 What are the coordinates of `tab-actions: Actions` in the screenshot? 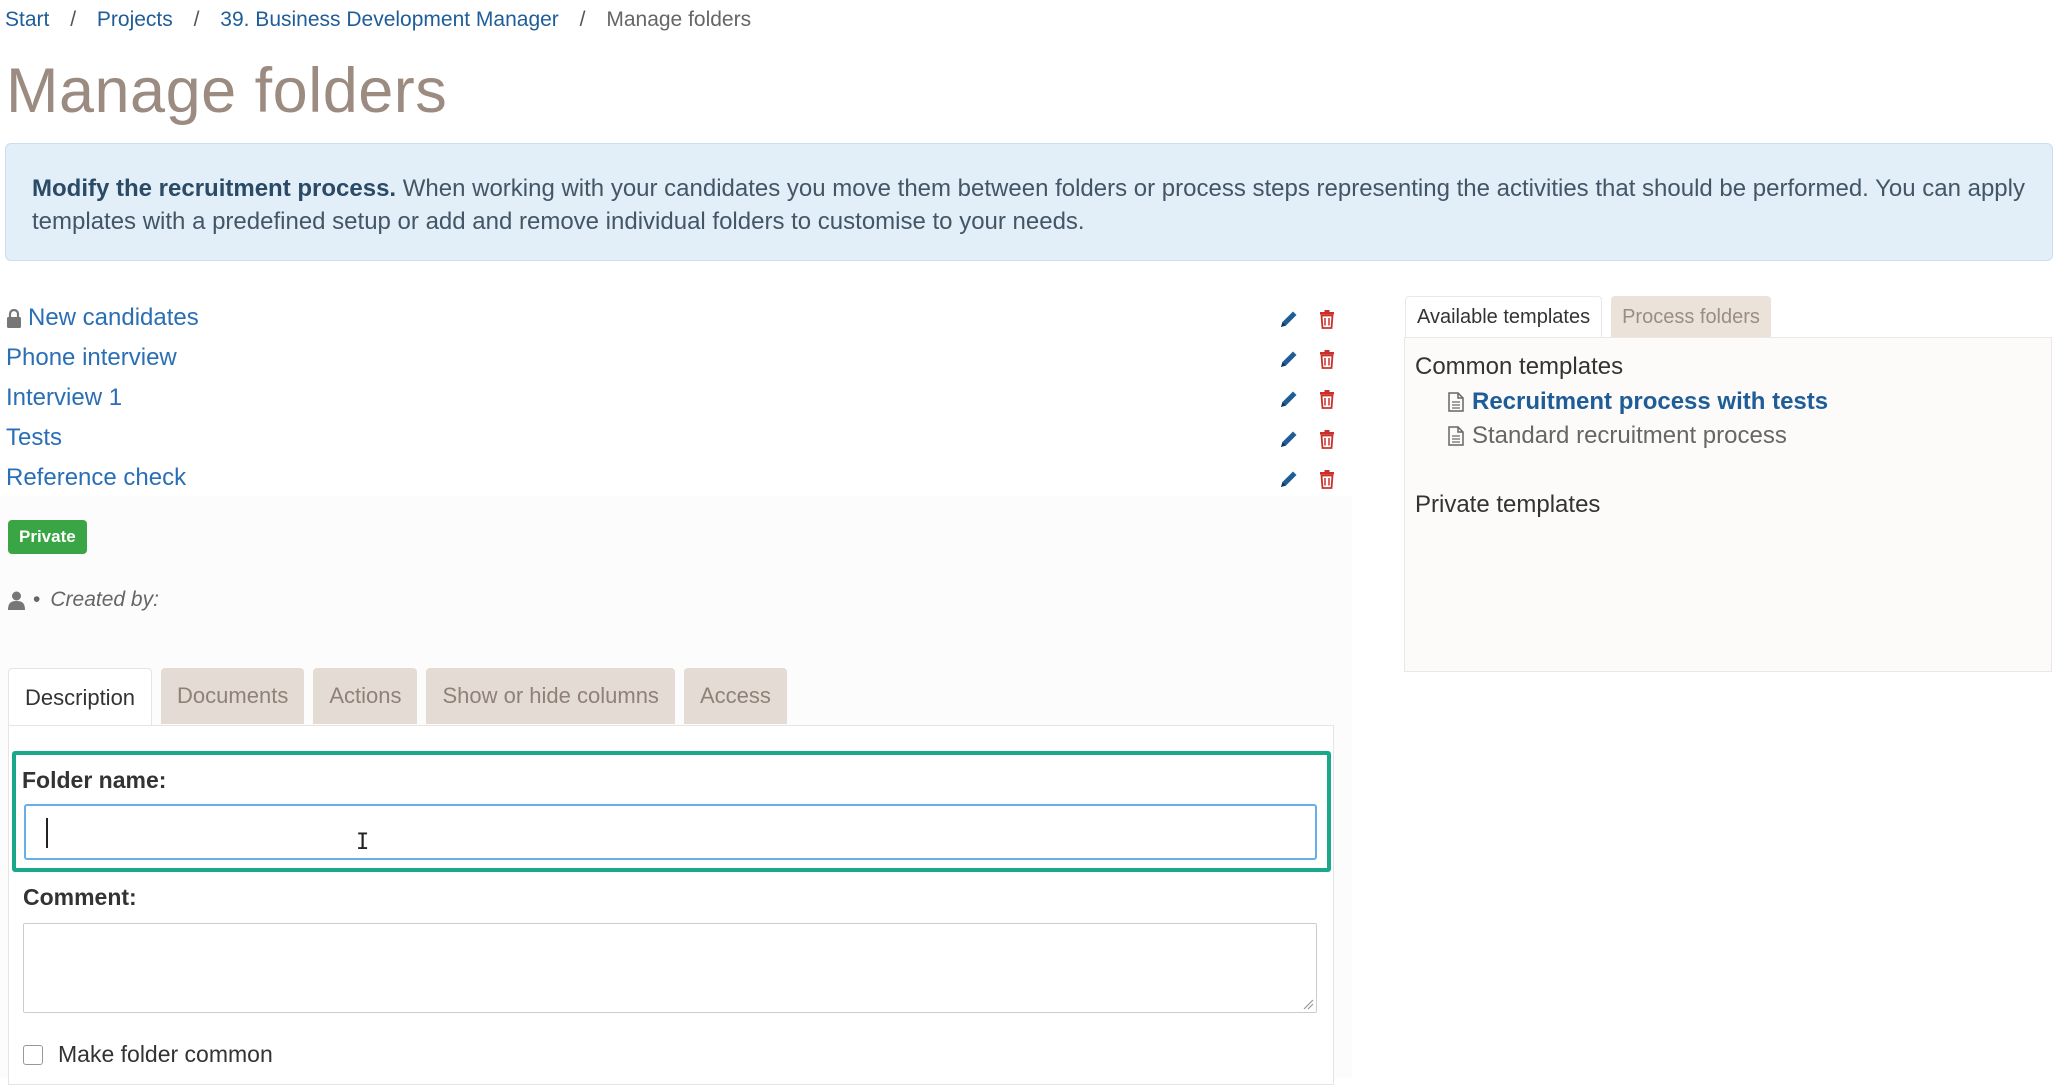 It's located at (365, 696).